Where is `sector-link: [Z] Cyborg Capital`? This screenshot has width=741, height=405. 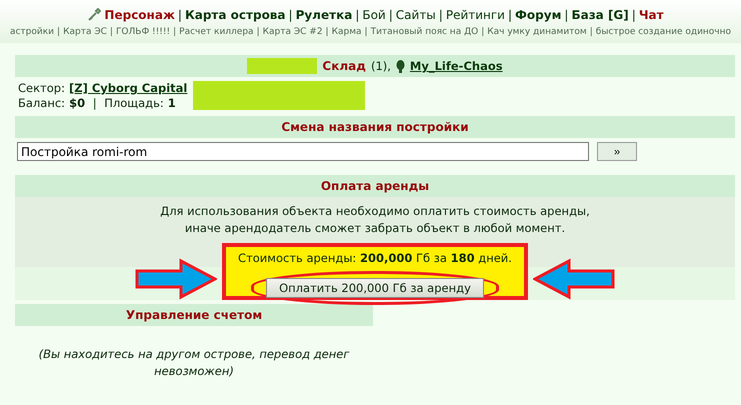 sector-link: [Z] Cyborg Capital is located at coordinates (128, 88).